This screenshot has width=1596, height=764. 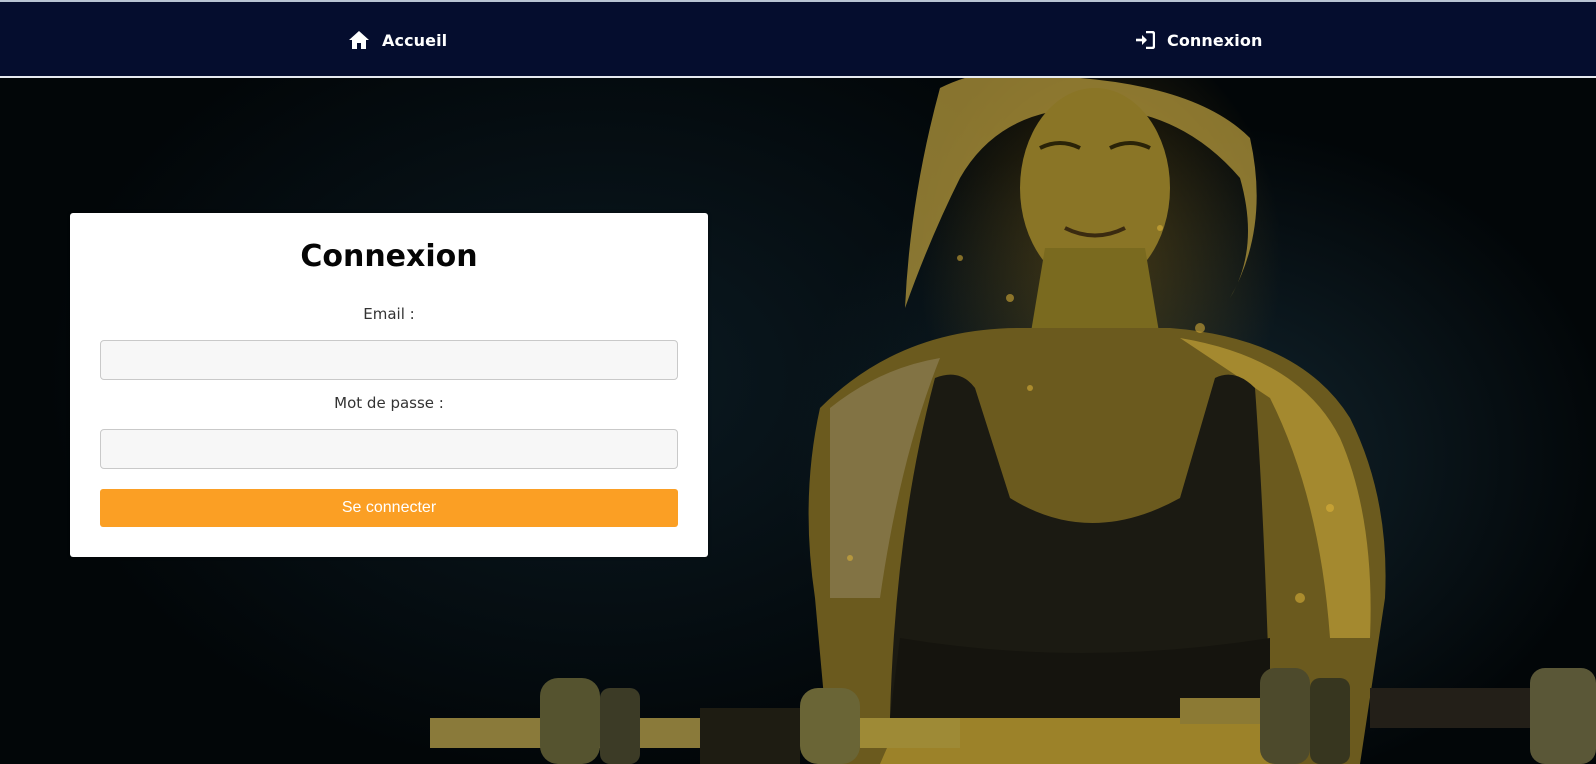 I want to click on email-field, so click(x=389, y=360).